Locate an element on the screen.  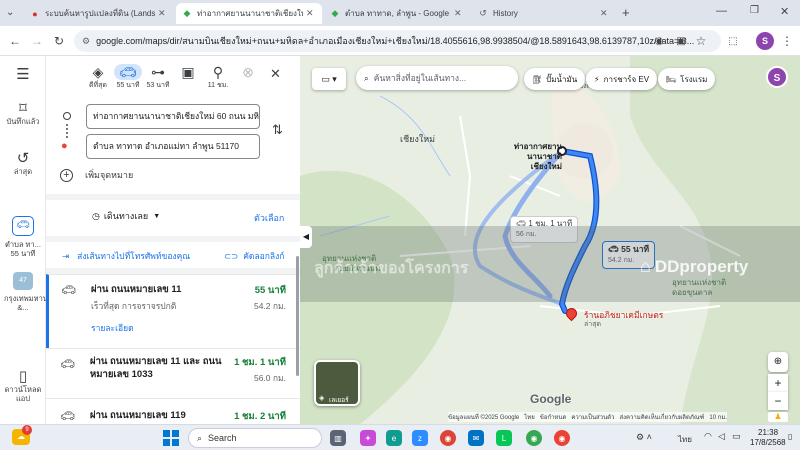
destination-input: ตำบล ทาทาด อำเภอแม่ทา ลำพูน 51170 is located at coordinates (173, 146).